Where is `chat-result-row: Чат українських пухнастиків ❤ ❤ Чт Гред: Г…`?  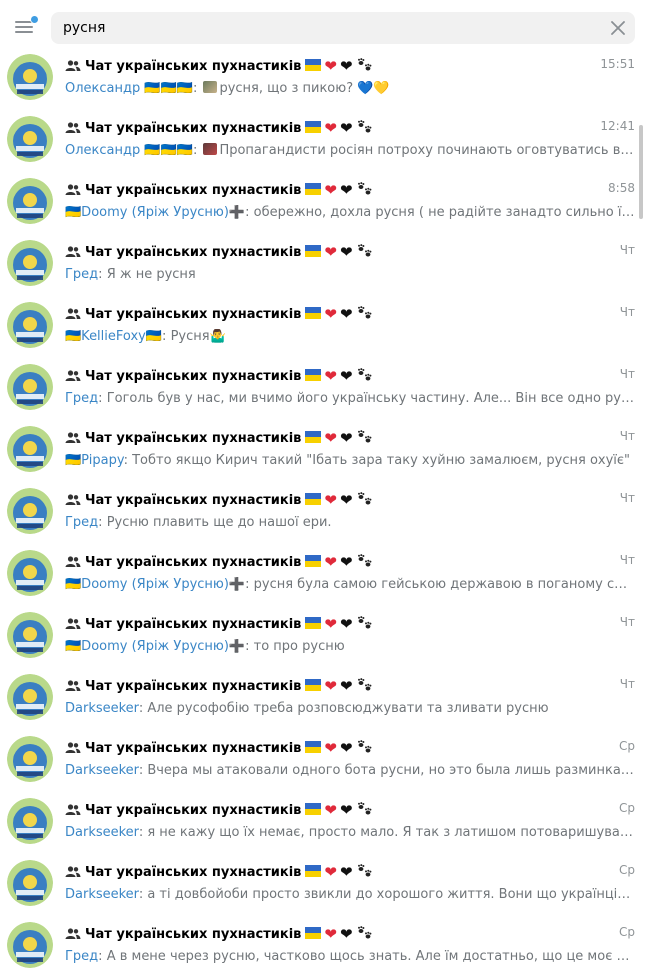 chat-result-row: Чат українських пухнастиків ❤ ❤ Чт Гред: Г… is located at coordinates (323, 387).